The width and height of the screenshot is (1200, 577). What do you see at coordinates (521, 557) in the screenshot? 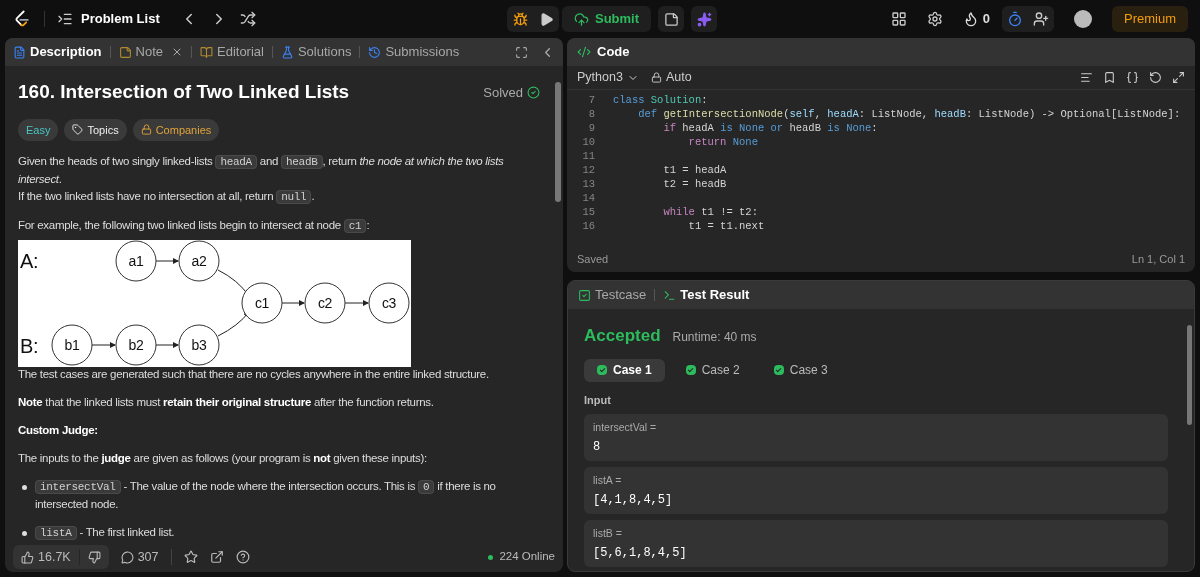
I see `online-count: 224 Online` at bounding box center [521, 557].